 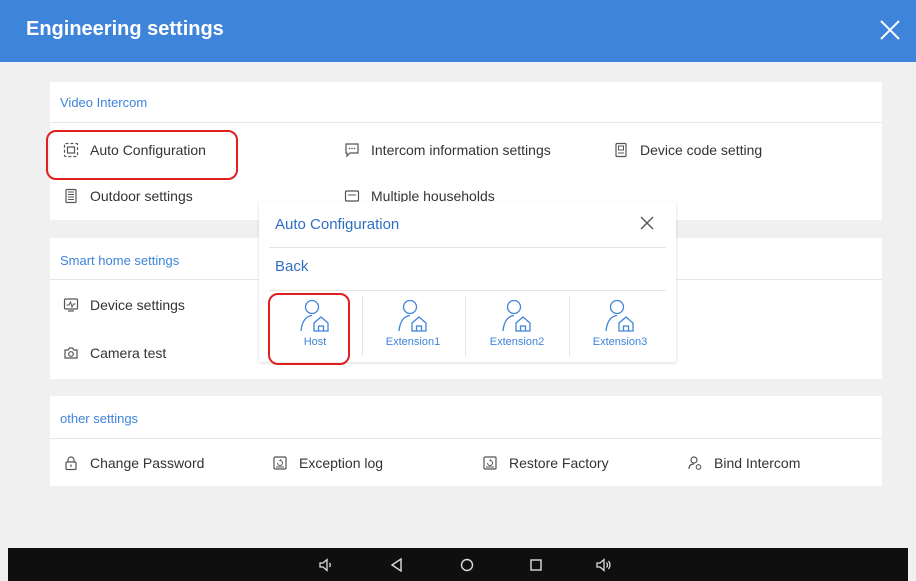 What do you see at coordinates (621, 150) in the screenshot?
I see `device-code-icon` at bounding box center [621, 150].